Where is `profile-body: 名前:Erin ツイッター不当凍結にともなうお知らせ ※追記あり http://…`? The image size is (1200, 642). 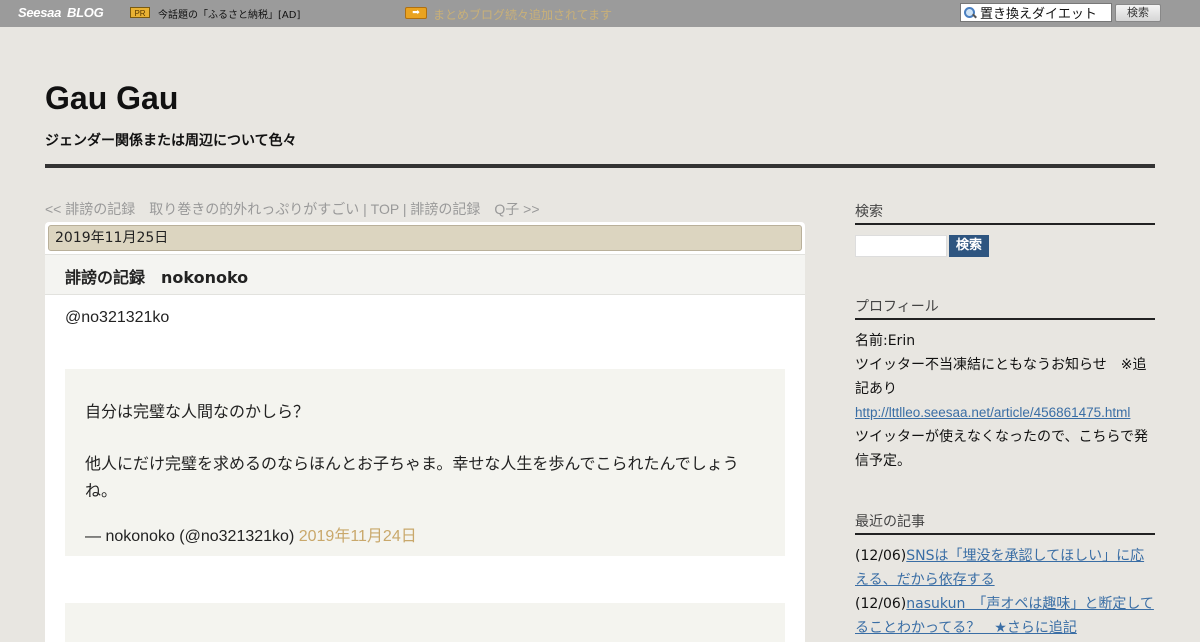
profile-body: 名前:Erin ツイッター不当凍結にともなうお知らせ ※追記あり http://… is located at coordinates (1006, 401).